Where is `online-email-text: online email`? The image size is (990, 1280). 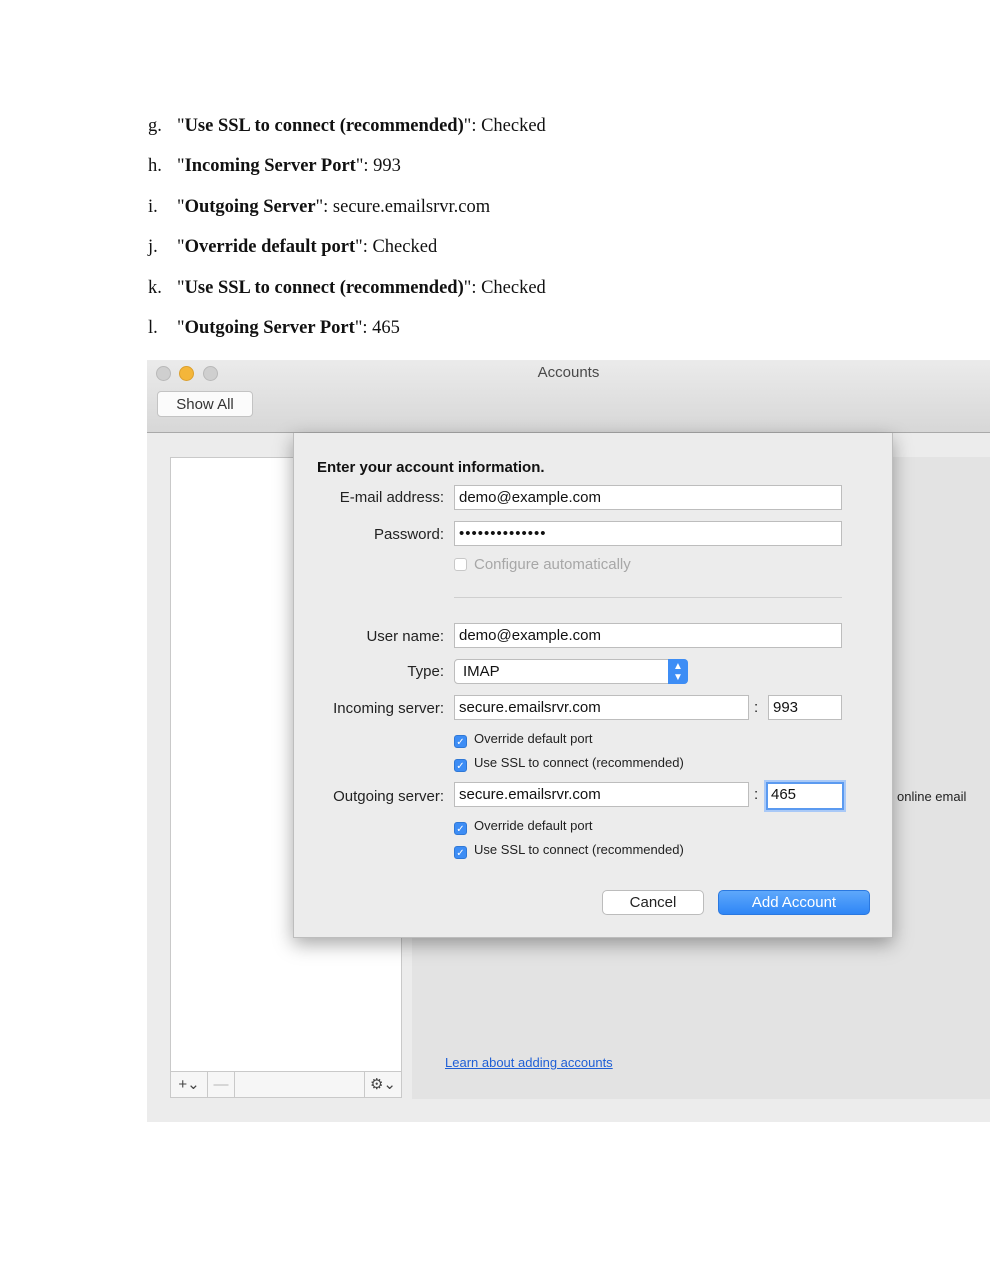 online-email-text: online email is located at coordinates (932, 796).